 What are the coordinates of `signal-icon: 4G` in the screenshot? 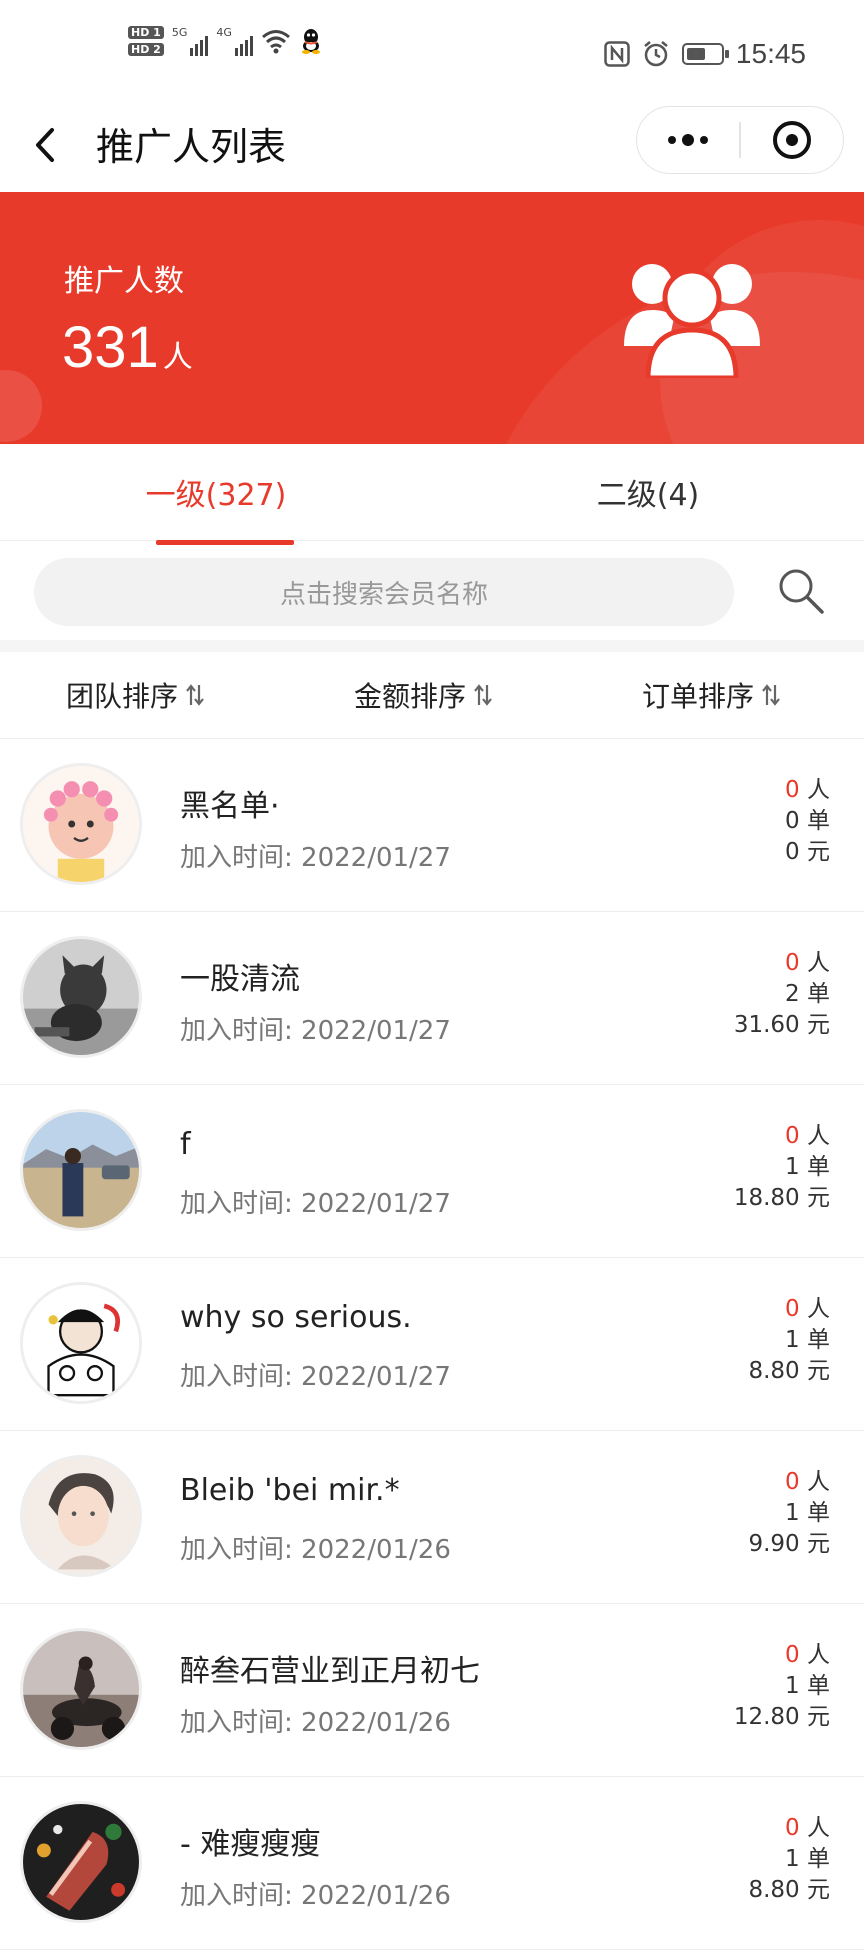 It's located at (234, 41).